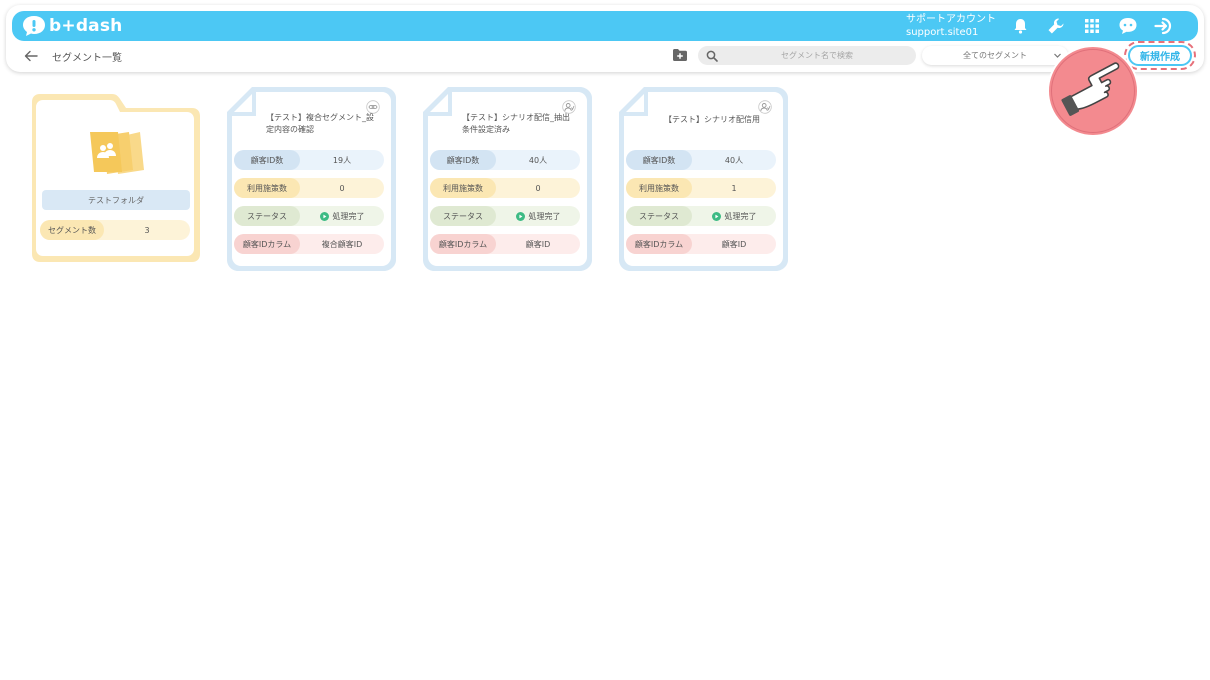  Describe the element at coordinates (951, 26) in the screenshot. I see `account-info: サポートアカウント support.site01` at that location.